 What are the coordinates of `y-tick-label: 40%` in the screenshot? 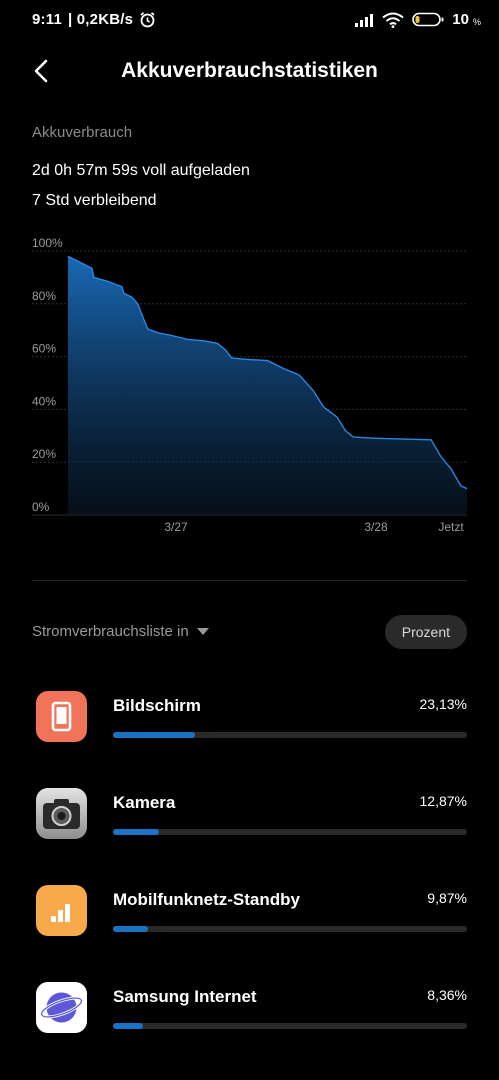 It's located at (44, 401).